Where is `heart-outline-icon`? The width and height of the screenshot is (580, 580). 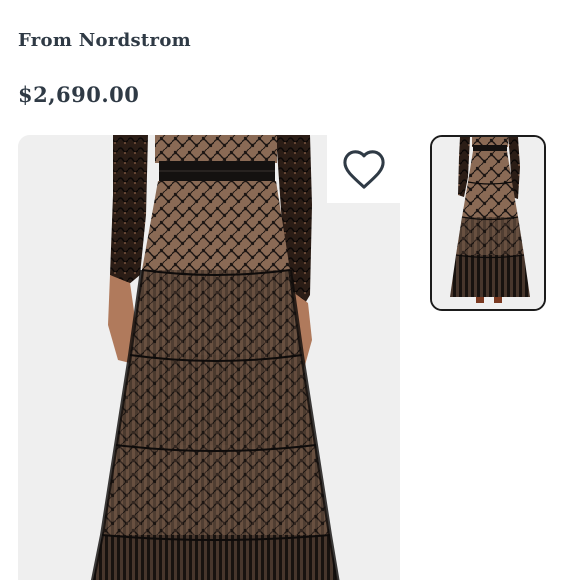 heart-outline-icon is located at coordinates (363, 169).